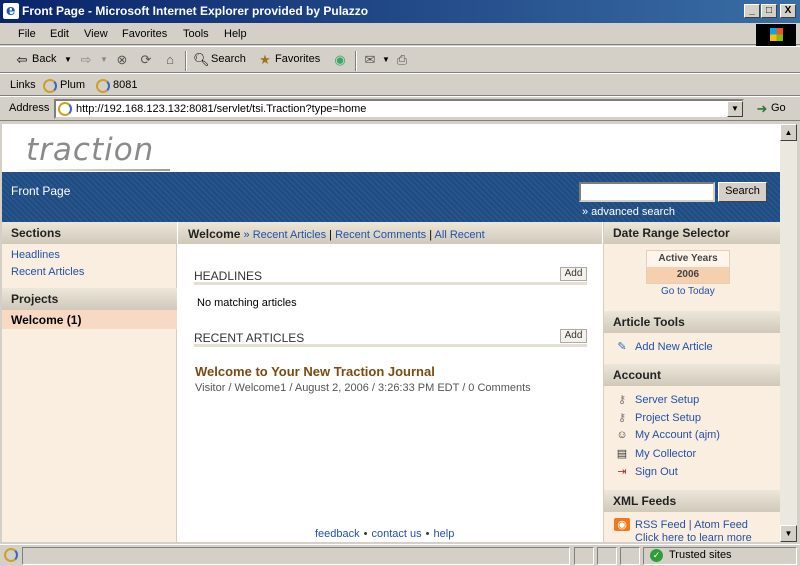 This screenshot has height=566, width=800. I want to click on link-page-icon, so click(103, 85).